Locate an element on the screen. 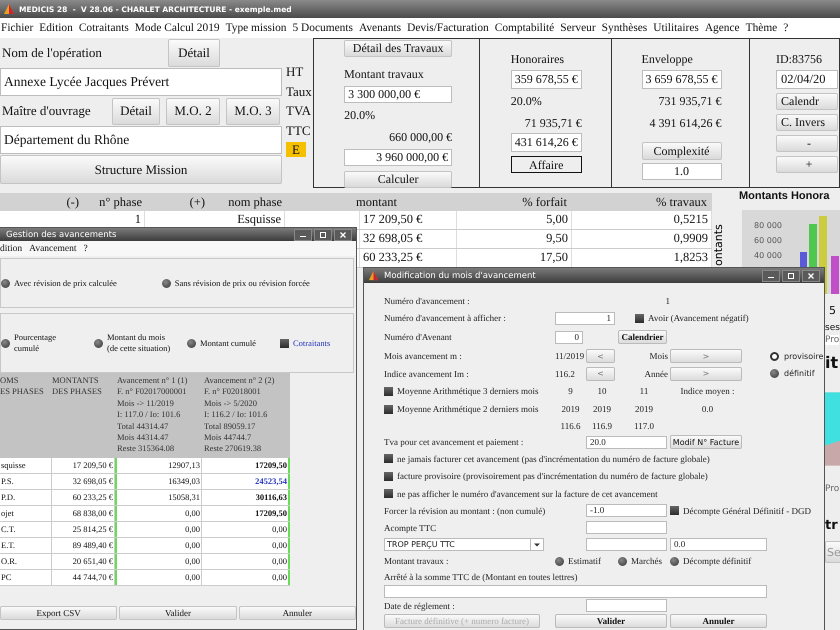 This screenshot has width=840, height=630. menu-item: Avancement is located at coordinates (52, 249).